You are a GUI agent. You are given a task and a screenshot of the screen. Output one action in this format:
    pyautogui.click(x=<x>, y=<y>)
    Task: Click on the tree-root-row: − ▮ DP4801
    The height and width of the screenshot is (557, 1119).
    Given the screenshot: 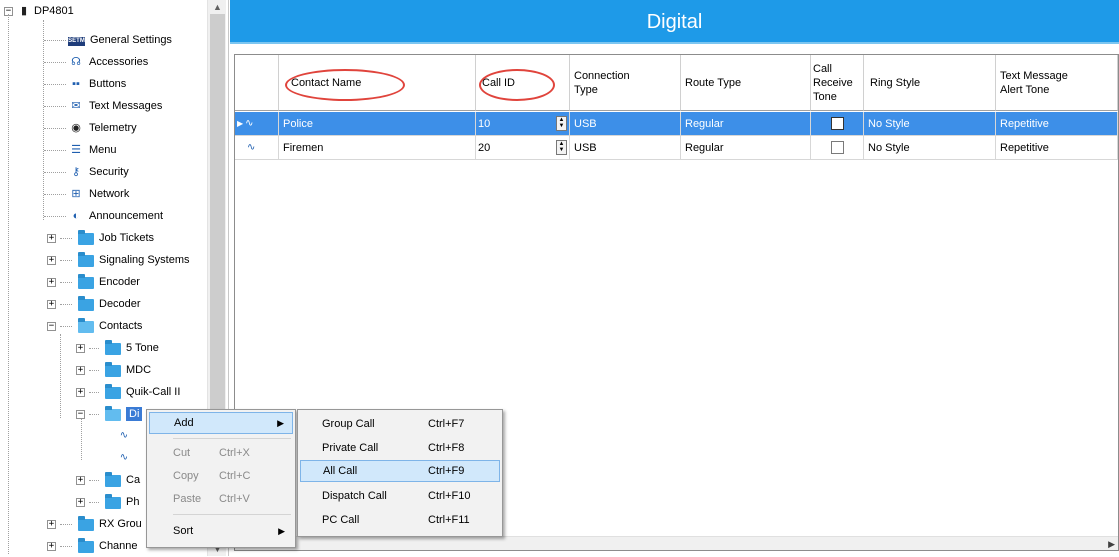 What is the action you would take?
    pyautogui.click(x=39, y=11)
    